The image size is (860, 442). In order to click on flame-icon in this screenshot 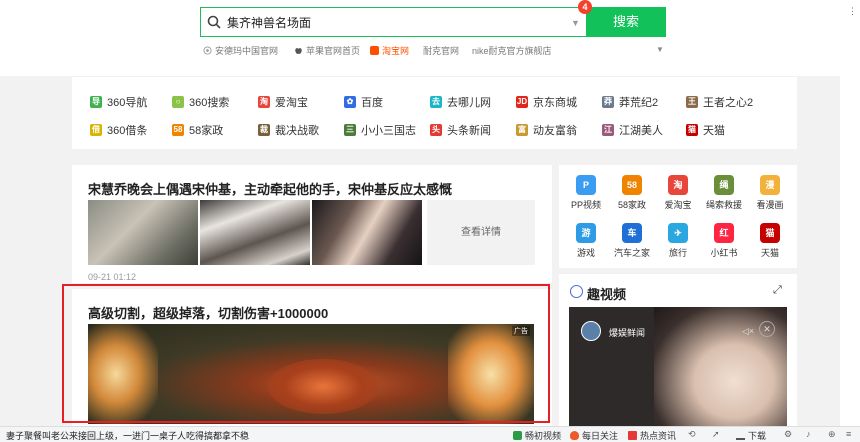, I will do `click(574, 435)`.